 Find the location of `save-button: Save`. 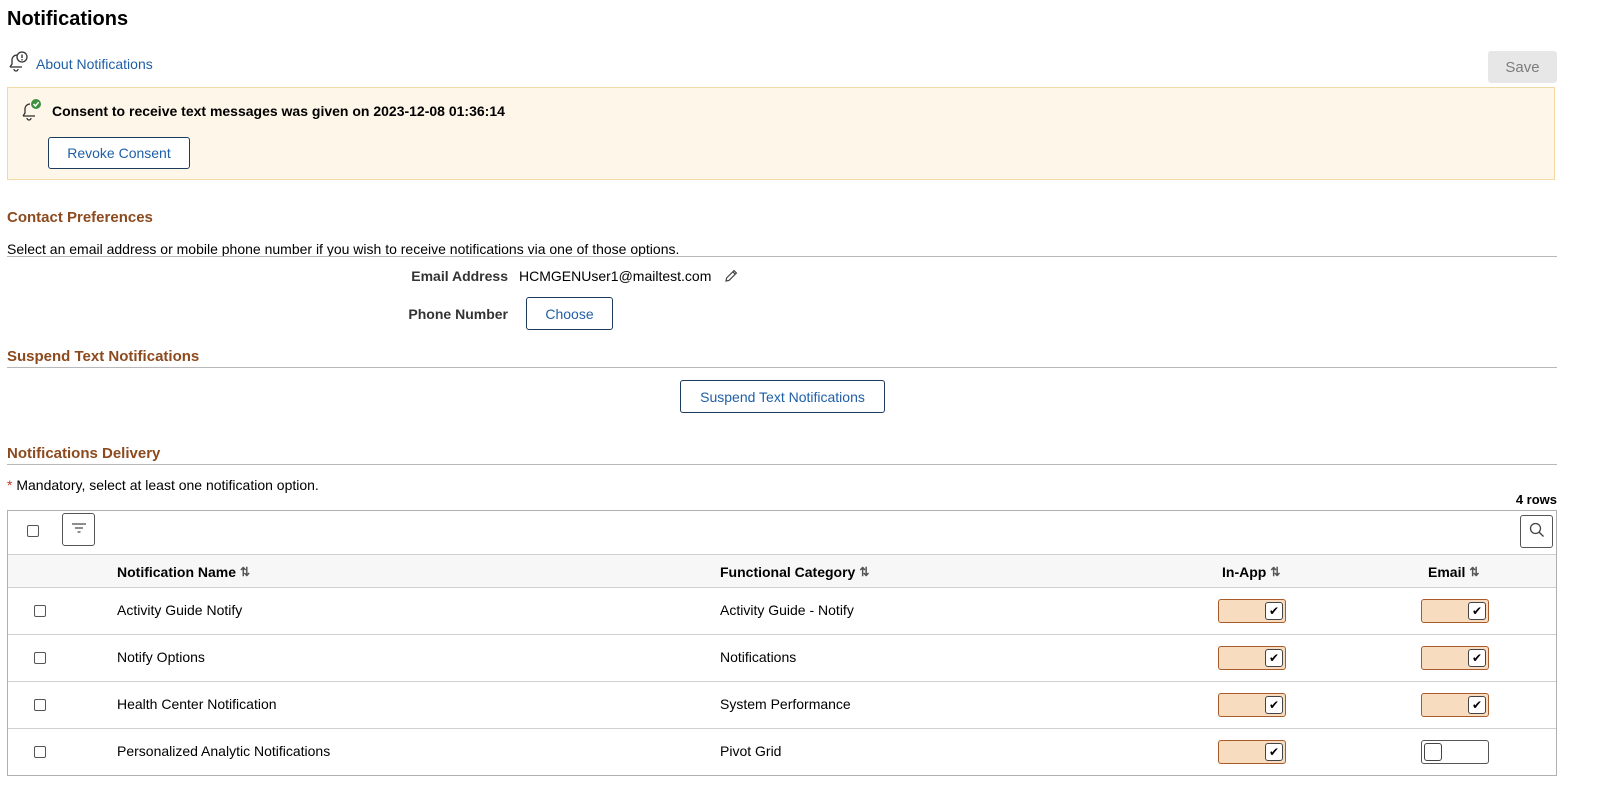

save-button: Save is located at coordinates (1522, 67).